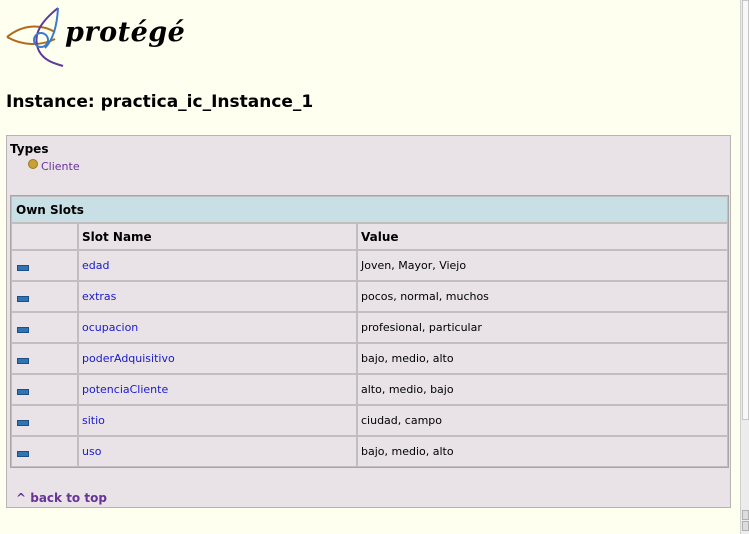 The height and width of the screenshot is (534, 749). What do you see at coordinates (33, 163) in the screenshot?
I see `class-bullet-icon` at bounding box center [33, 163].